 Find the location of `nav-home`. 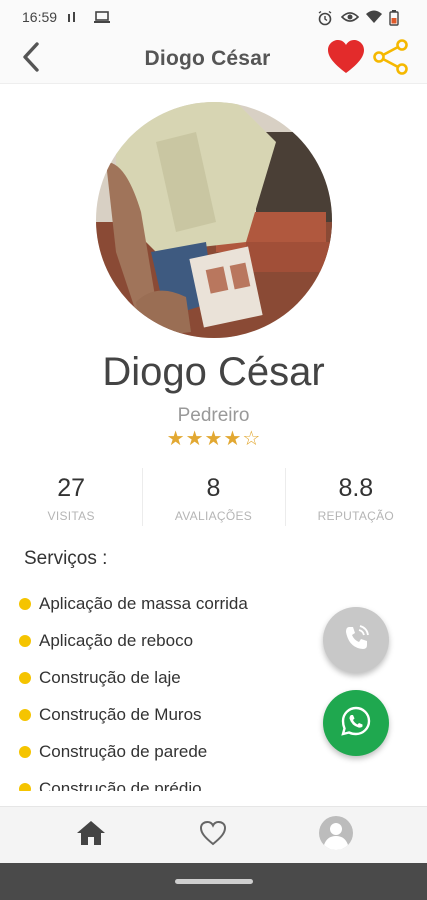

nav-home is located at coordinates (91, 835).